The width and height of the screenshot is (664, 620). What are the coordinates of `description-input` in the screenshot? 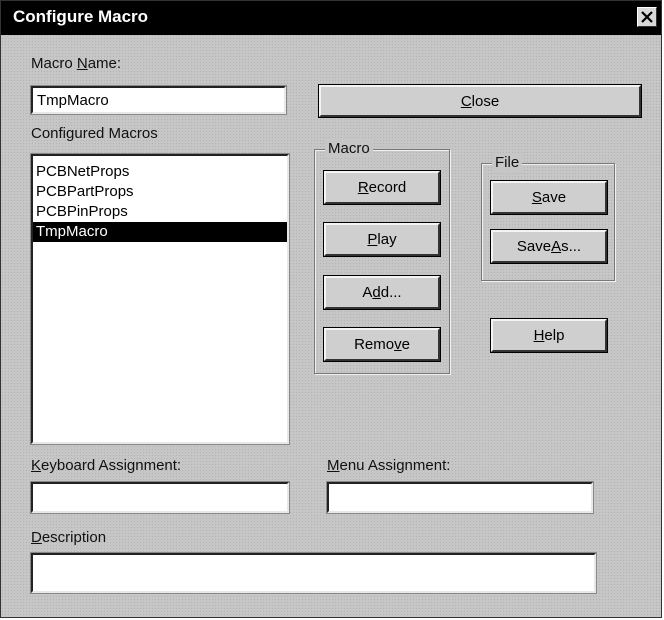 It's located at (313, 573).